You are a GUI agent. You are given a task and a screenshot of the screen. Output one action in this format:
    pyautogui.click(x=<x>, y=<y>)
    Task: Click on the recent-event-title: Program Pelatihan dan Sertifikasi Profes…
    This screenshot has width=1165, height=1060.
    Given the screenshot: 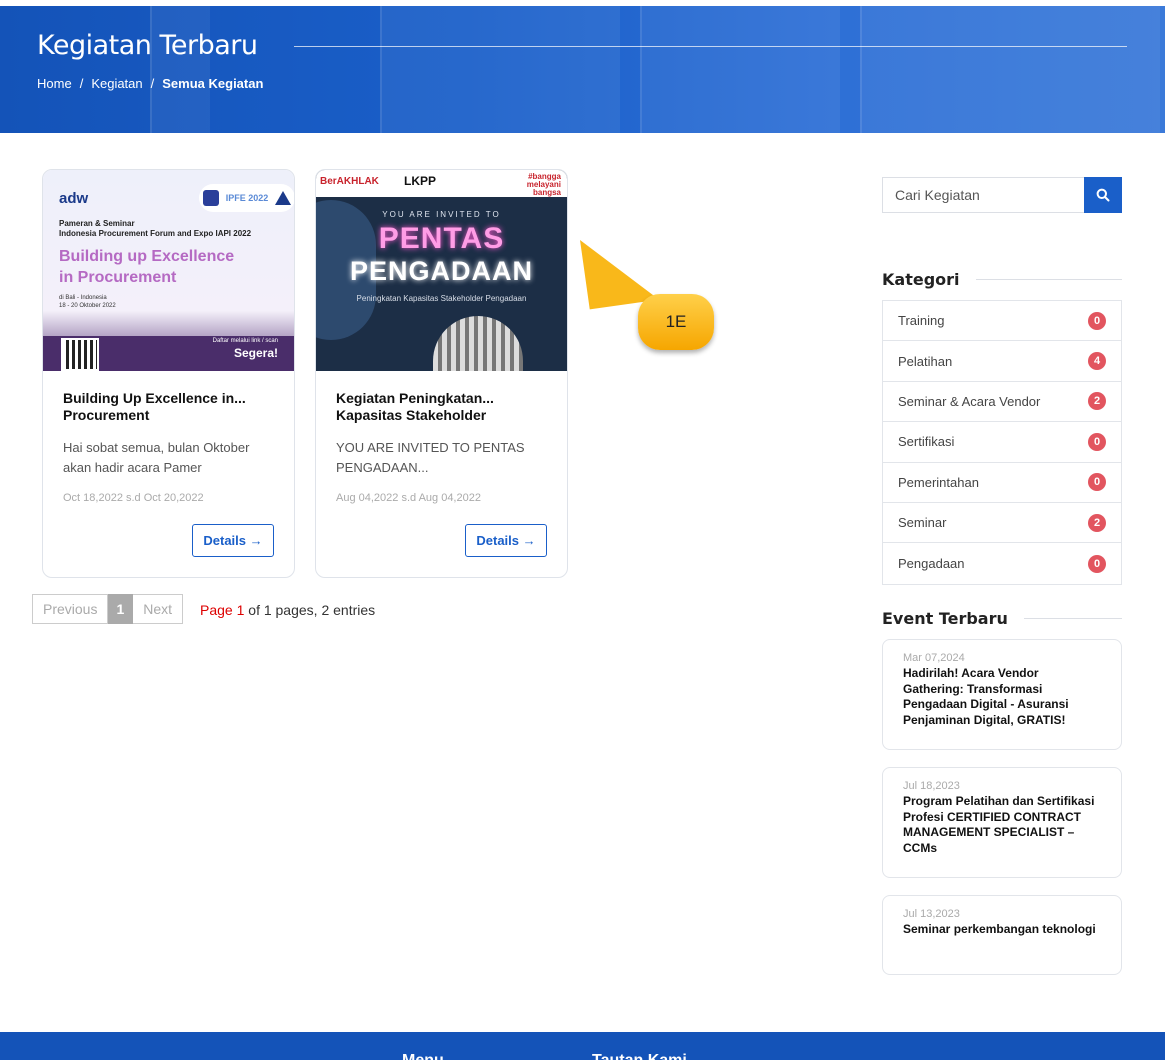 What is the action you would take?
    pyautogui.click(x=1002, y=825)
    